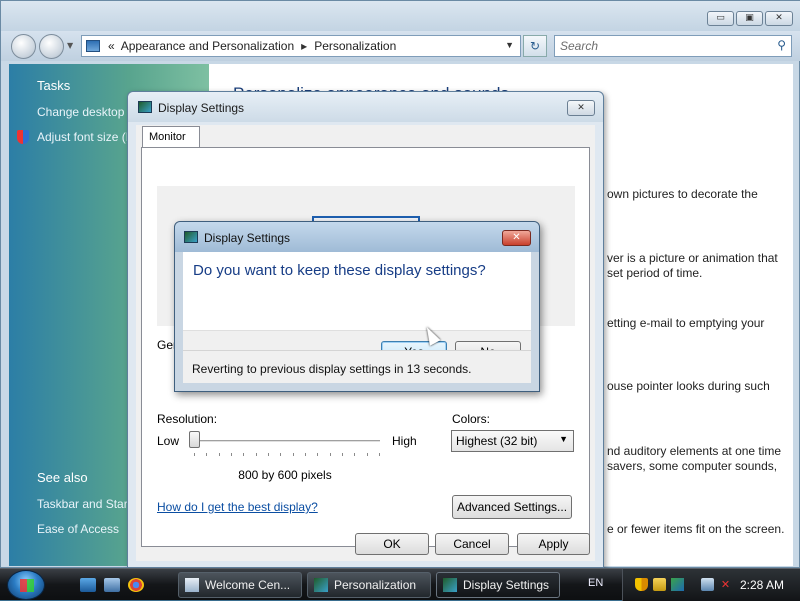  I want to click on back-button, so click(23, 46).